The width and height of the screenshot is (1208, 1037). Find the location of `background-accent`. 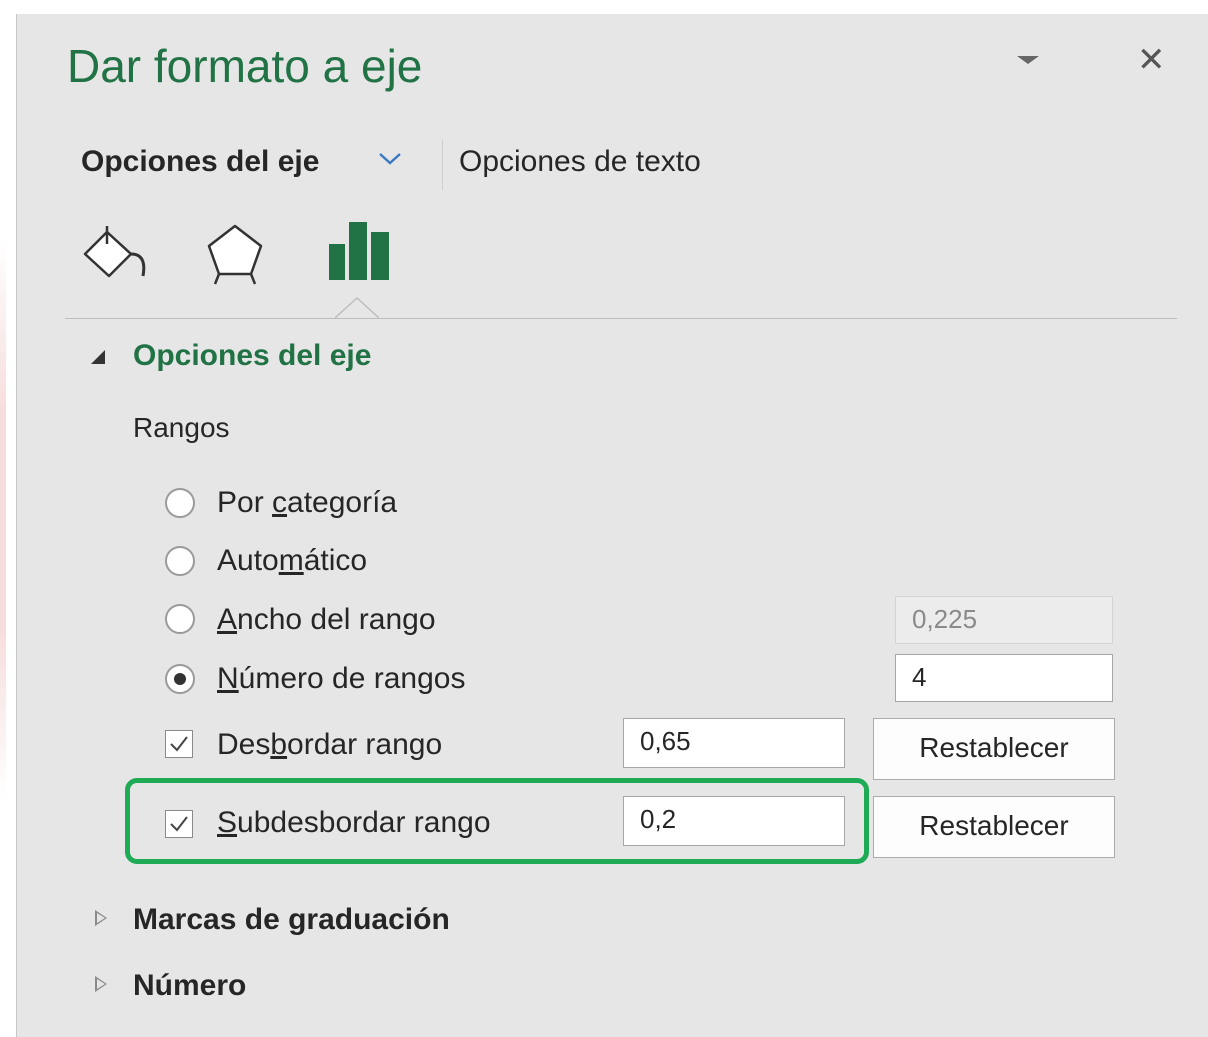

background-accent is located at coordinates (3, 520).